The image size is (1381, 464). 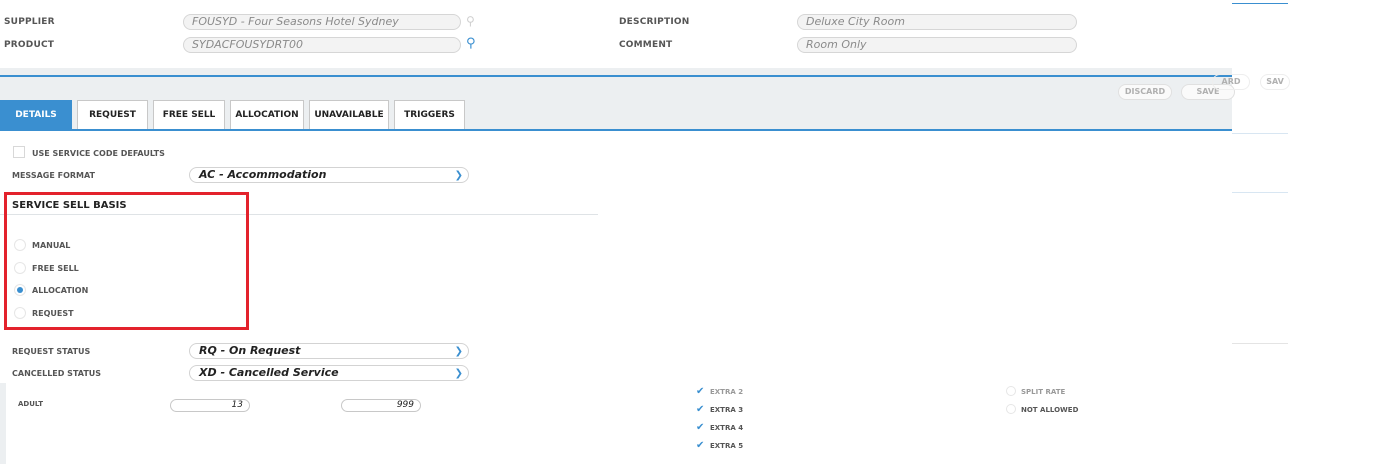 I want to click on extra-4-check-icon: ✔, so click(x=700, y=427).